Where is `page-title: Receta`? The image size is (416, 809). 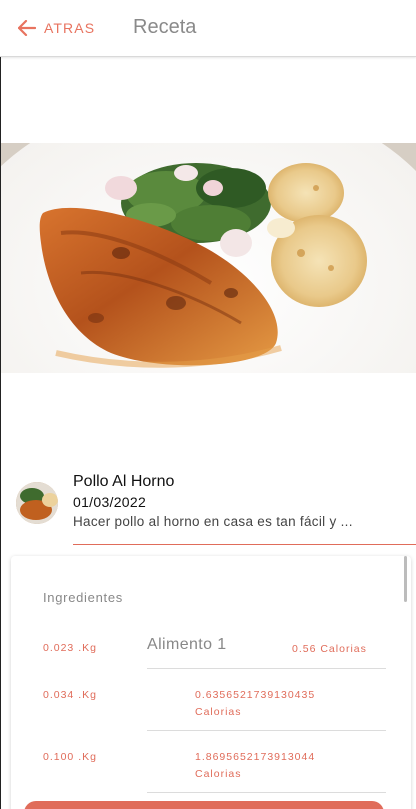
page-title: Receta is located at coordinates (165, 27).